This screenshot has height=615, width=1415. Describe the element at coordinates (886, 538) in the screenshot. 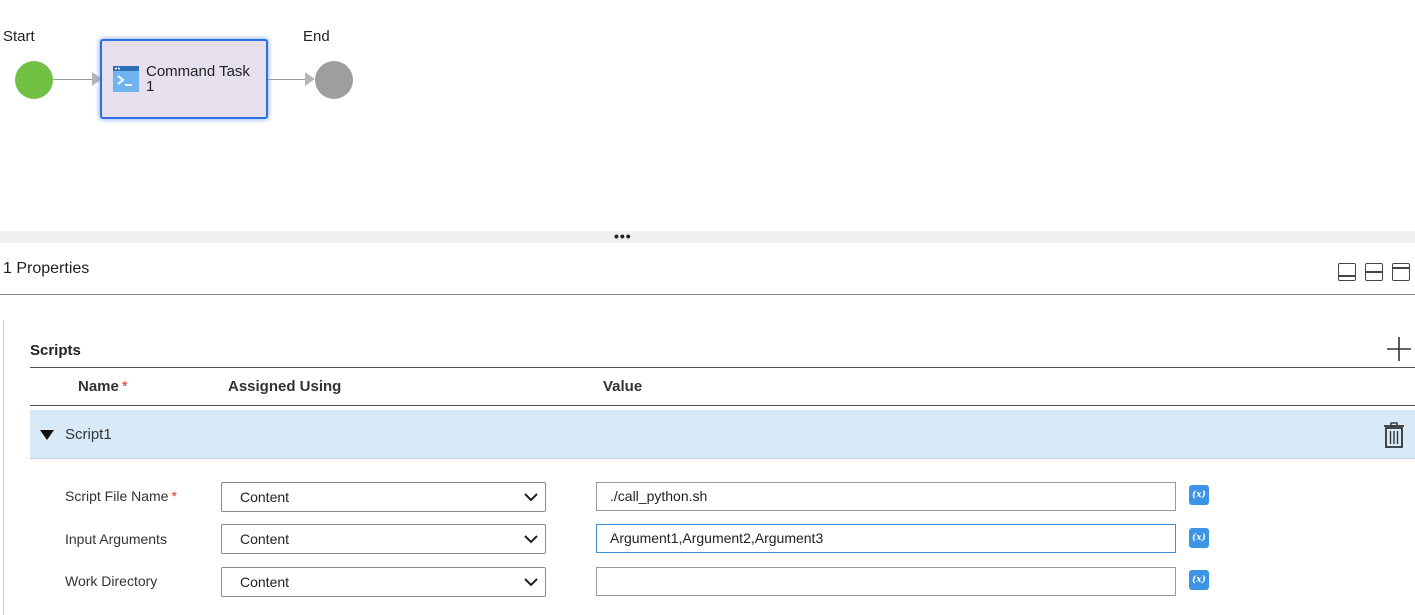

I see `value-input-input-arguments: Argument1,Argument2,Argument3` at that location.